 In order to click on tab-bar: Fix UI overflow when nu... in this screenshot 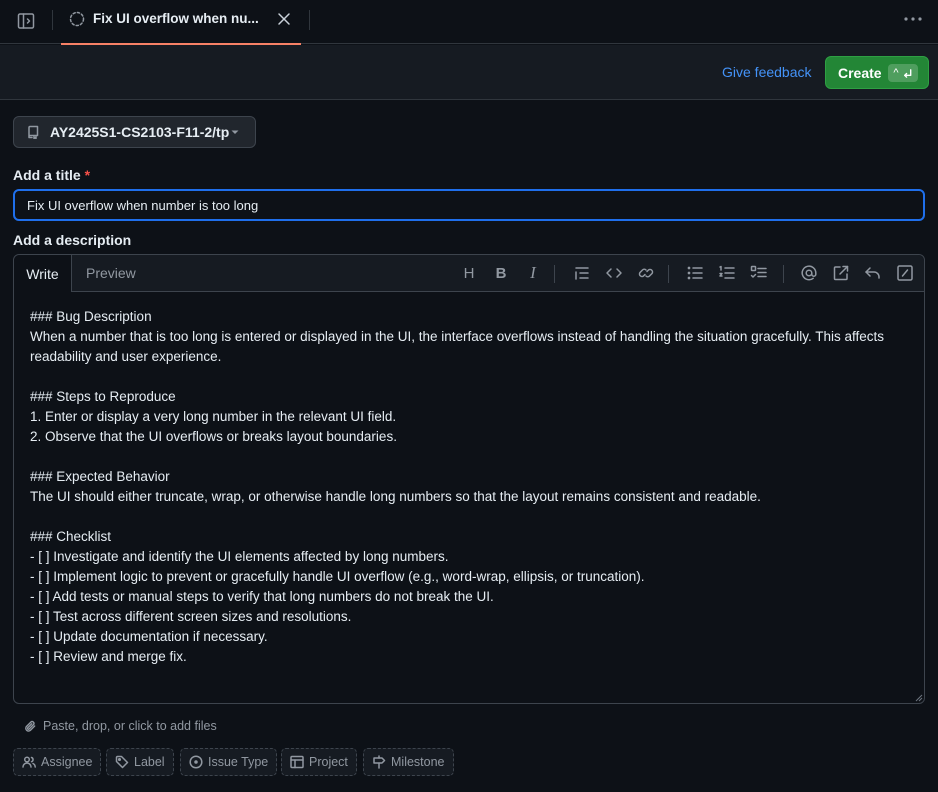, I will do `click(469, 22)`.